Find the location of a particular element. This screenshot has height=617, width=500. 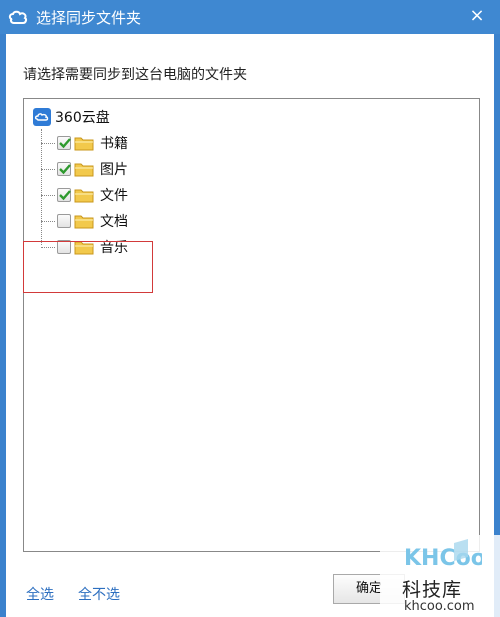

books-checkbox is located at coordinates (64, 143).